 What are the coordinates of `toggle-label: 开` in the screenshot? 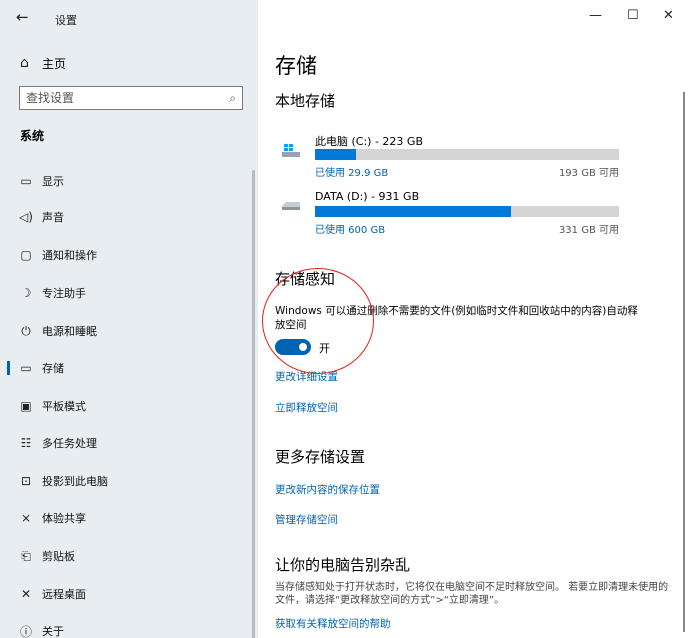 It's located at (324, 348).